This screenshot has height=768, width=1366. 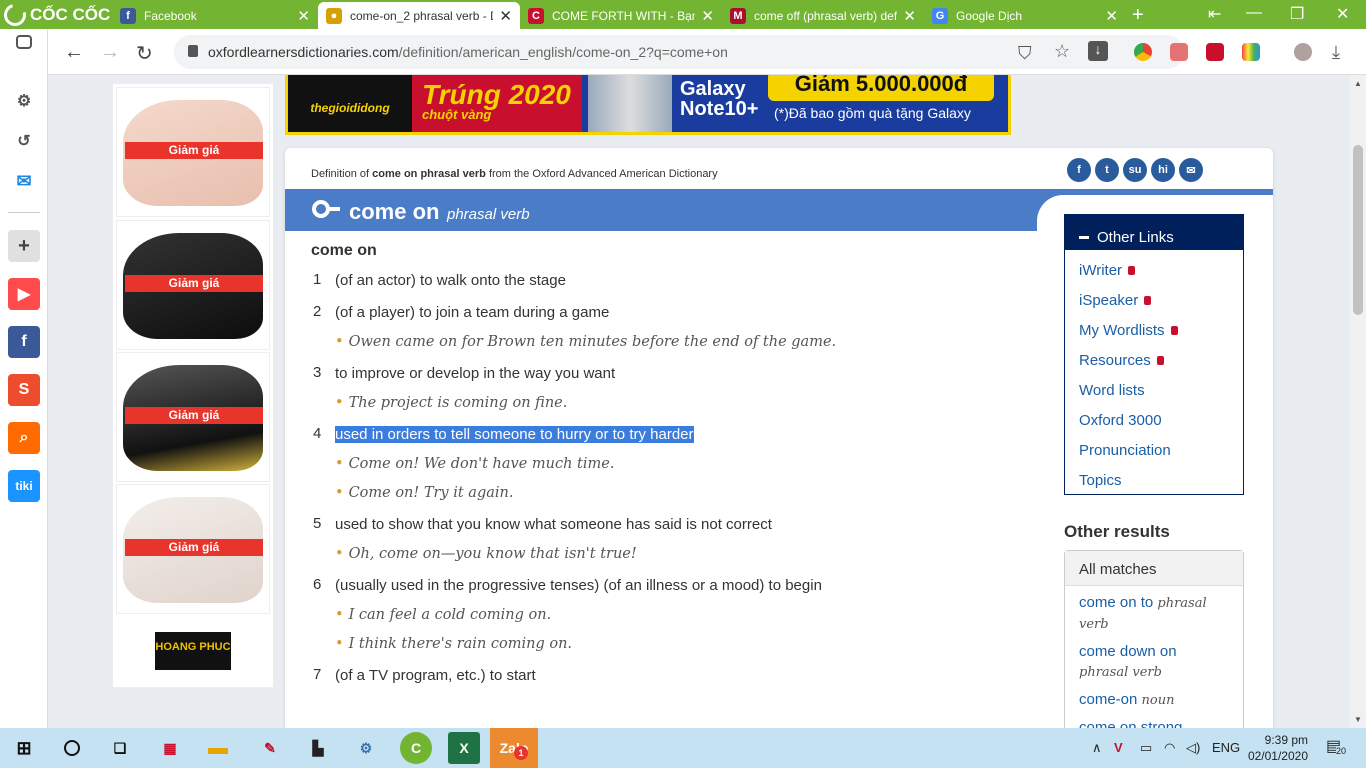 I want to click on facebook-shortcut-icon: f, so click(x=24, y=342).